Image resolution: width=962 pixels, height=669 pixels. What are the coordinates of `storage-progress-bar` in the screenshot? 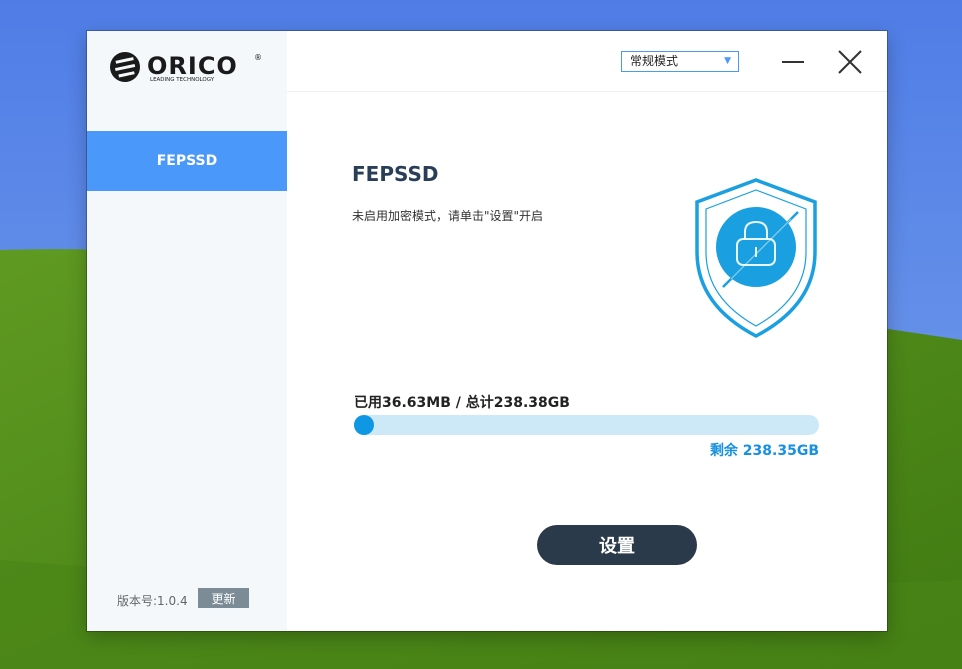 It's located at (586, 425).